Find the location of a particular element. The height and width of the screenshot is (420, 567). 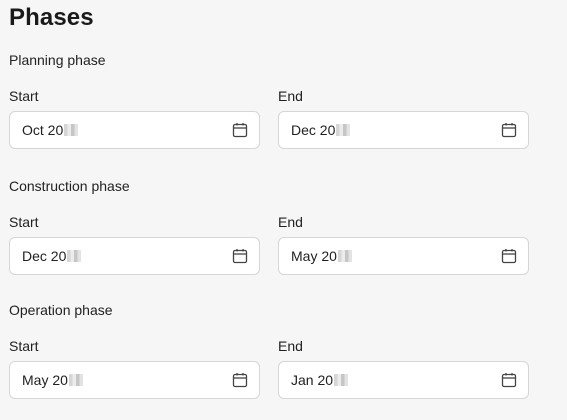

operation-end-date-value: Jan 20 is located at coordinates (396, 380).